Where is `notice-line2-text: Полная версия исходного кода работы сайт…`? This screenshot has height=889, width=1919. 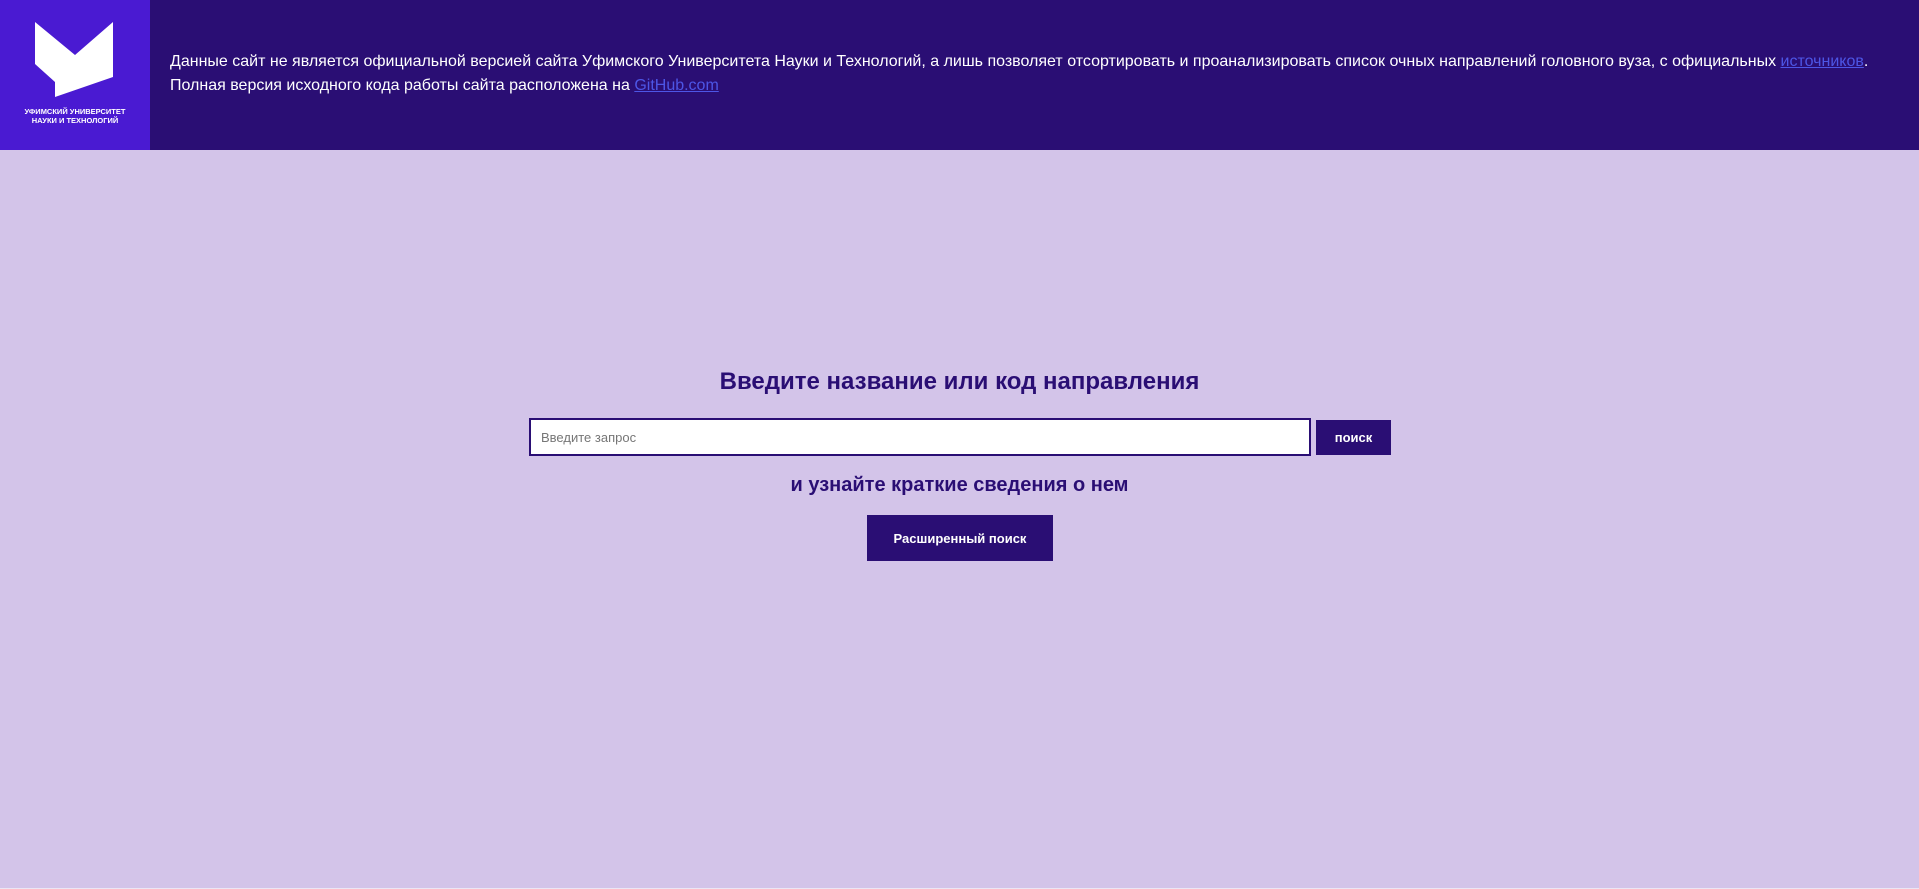
notice-line2-text: Полная версия исходного кода работы сайт… is located at coordinates (402, 85).